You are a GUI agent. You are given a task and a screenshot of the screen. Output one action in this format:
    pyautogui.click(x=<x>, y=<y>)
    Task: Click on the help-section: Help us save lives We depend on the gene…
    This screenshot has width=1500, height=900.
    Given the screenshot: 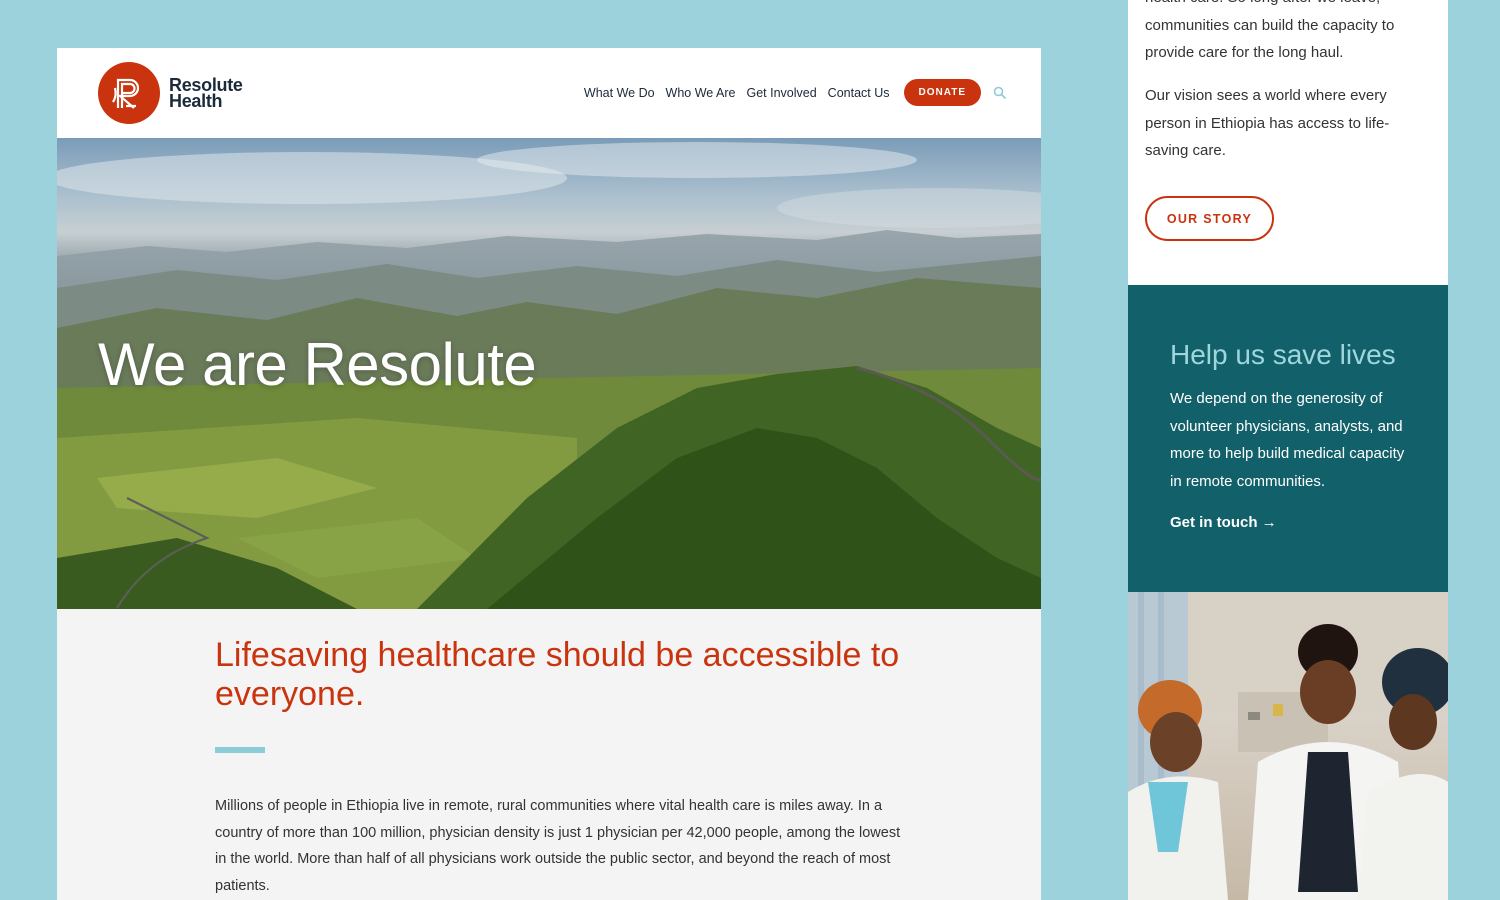 What is the action you would take?
    pyautogui.click(x=1288, y=438)
    